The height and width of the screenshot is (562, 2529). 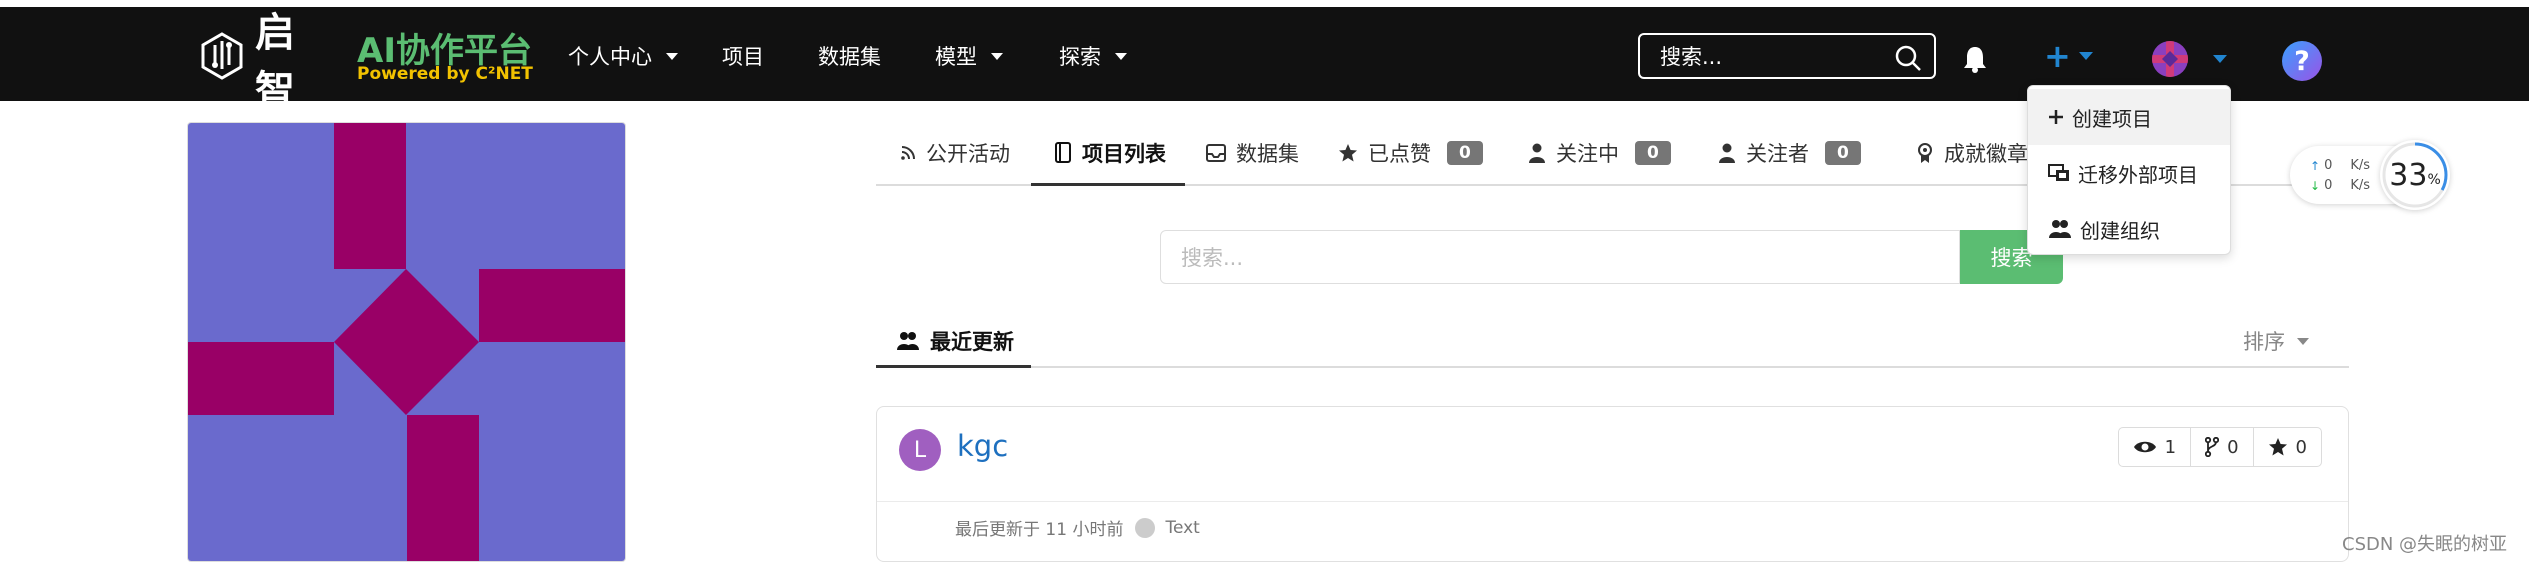 What do you see at coordinates (1039, 530) in the screenshot?
I see `updated-time: 最后更新于 11 小时前` at bounding box center [1039, 530].